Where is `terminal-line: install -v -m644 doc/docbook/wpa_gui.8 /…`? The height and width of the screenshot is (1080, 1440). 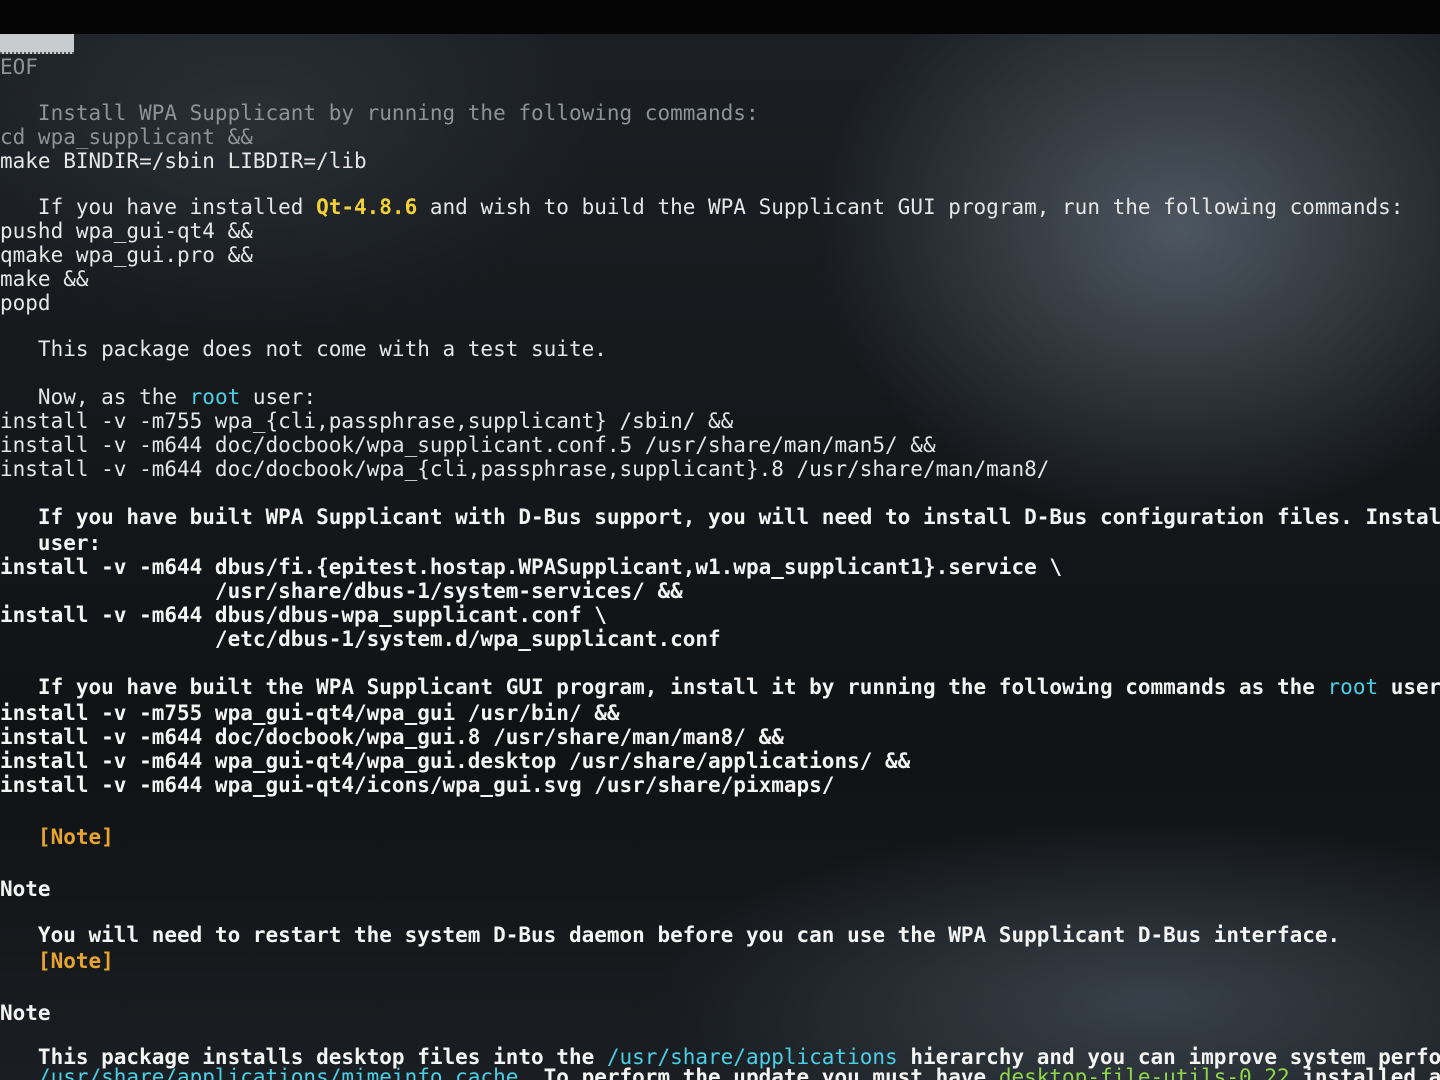 terminal-line: install -v -m644 doc/docbook/wpa_gui.8 /… is located at coordinates (392, 737).